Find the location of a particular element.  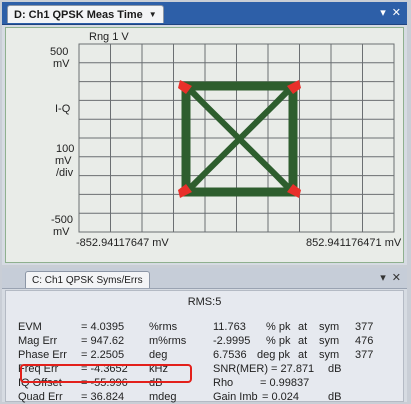

peak-value: 11.763 is located at coordinates (229, 327).